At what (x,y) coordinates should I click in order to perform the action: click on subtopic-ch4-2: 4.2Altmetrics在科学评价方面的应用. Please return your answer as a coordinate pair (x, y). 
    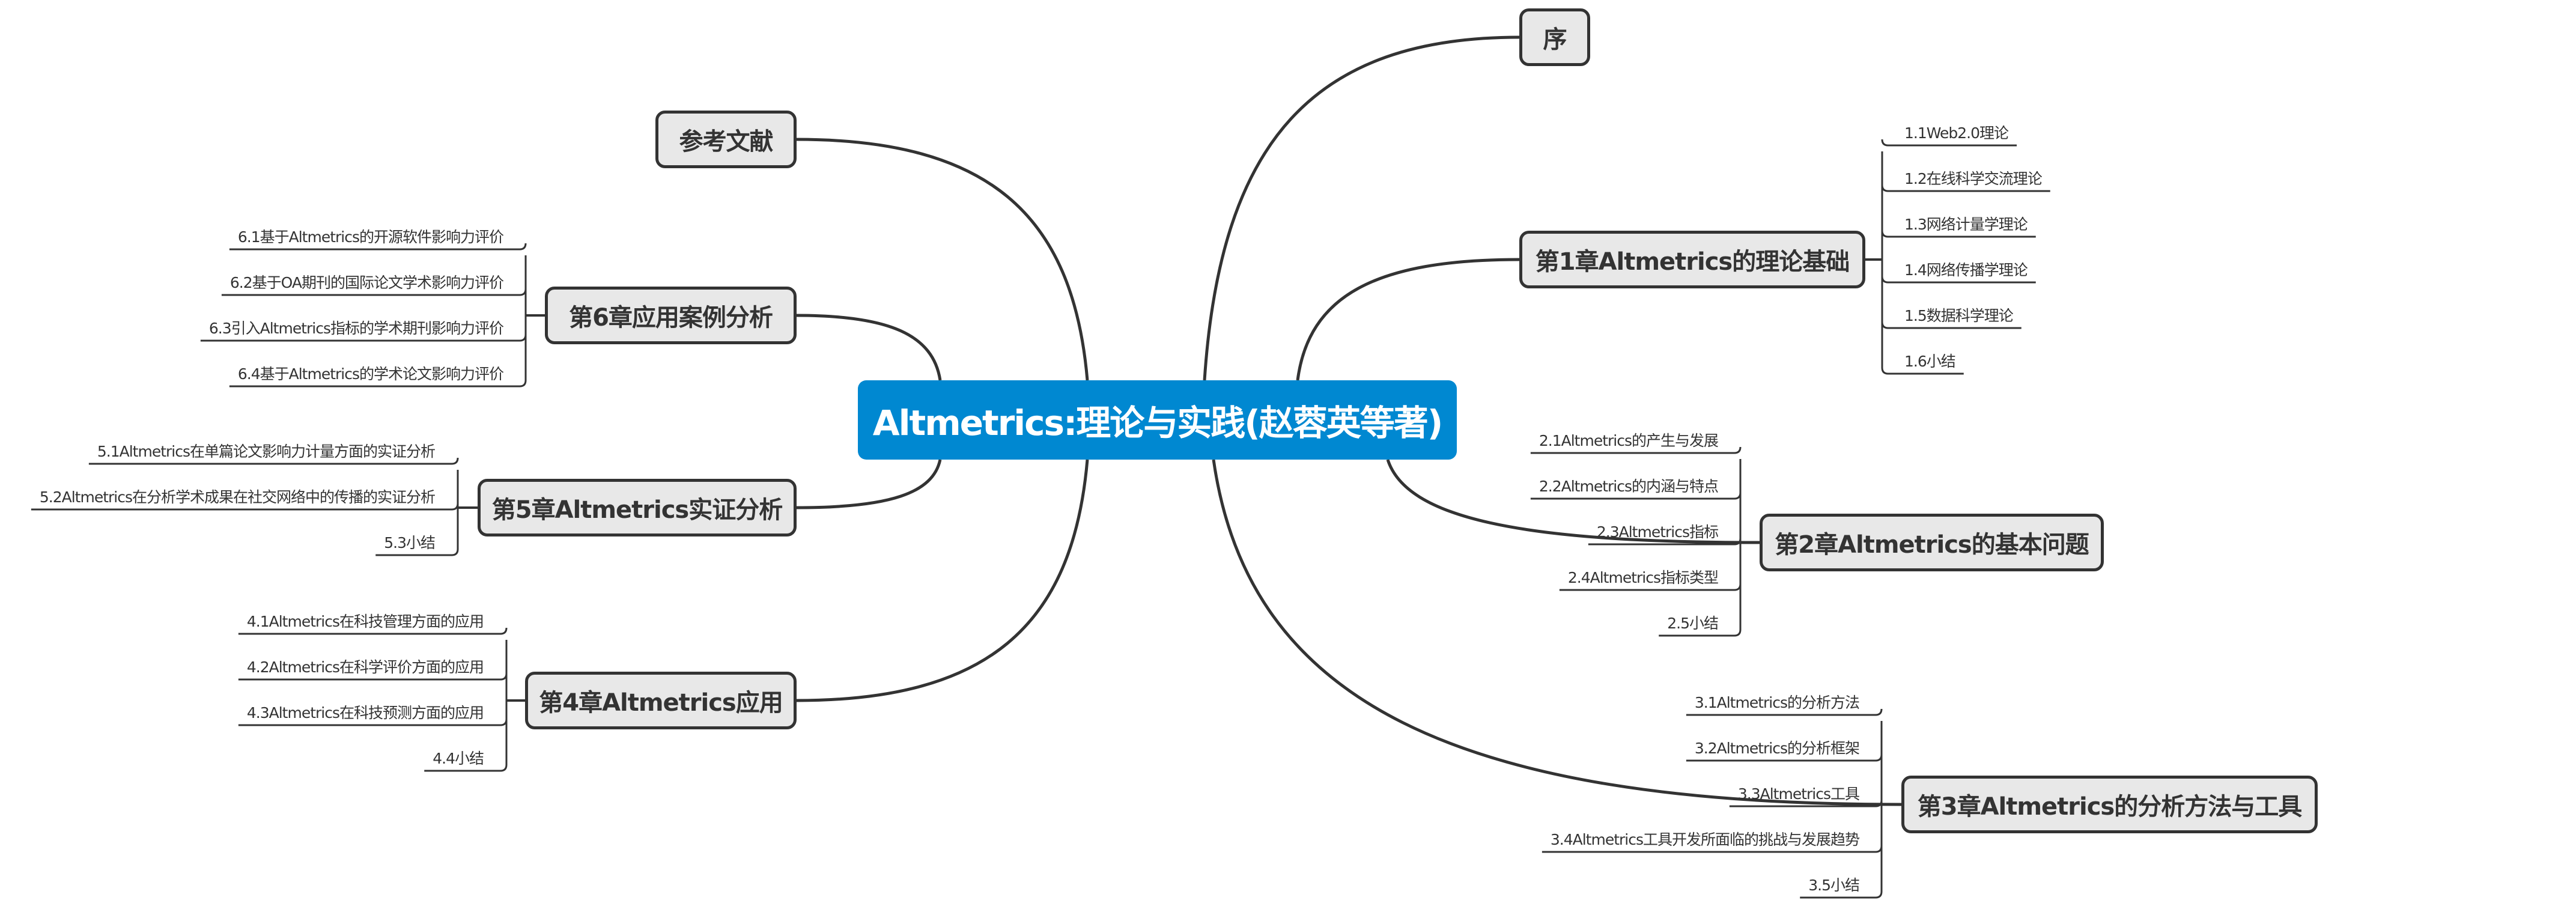
    Looking at the image, I should click on (365, 666).